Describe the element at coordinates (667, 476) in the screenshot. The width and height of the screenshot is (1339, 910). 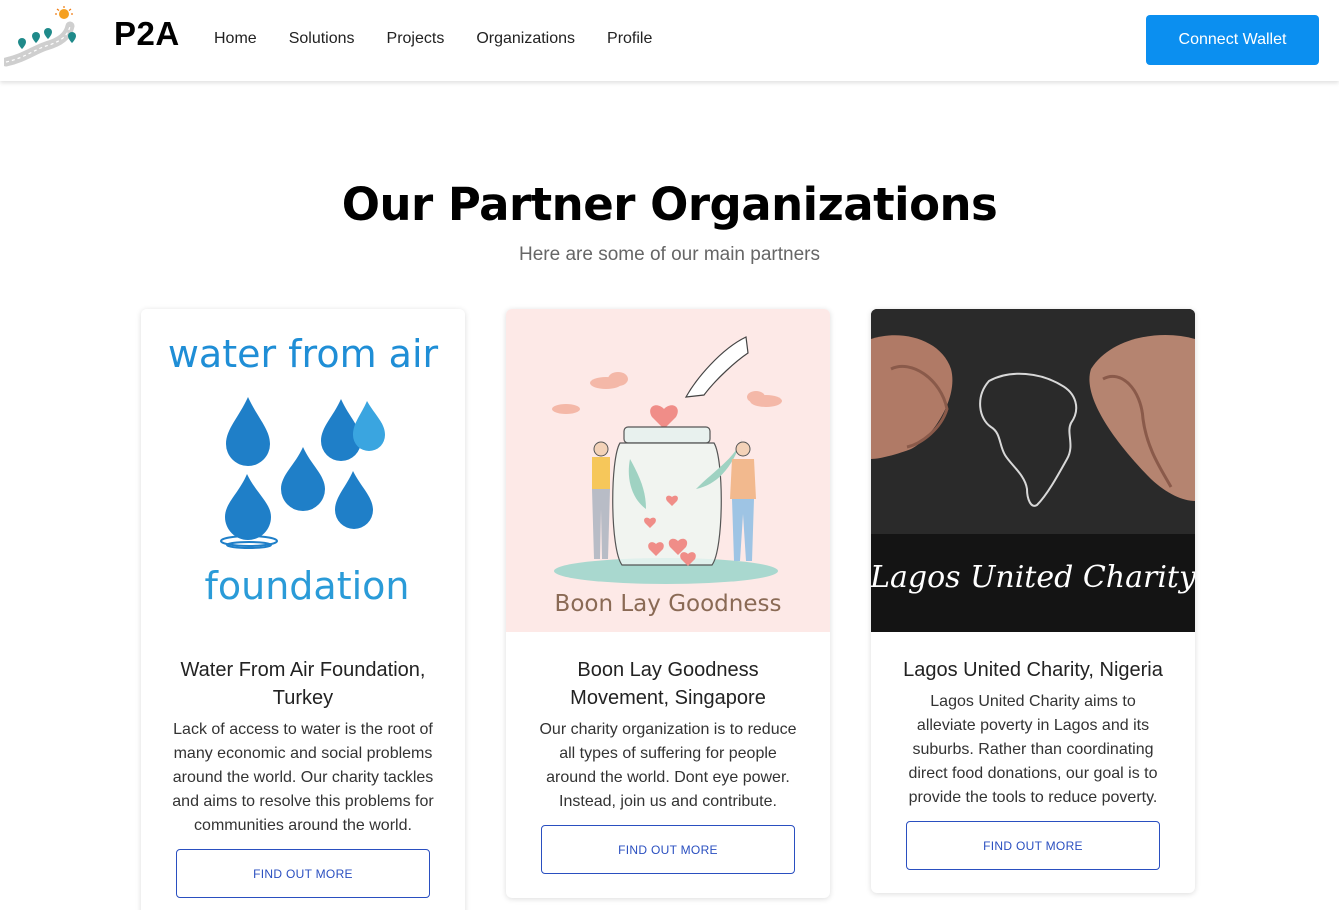
I see `donation-jar-icon: Boon Lay Goodness` at that location.